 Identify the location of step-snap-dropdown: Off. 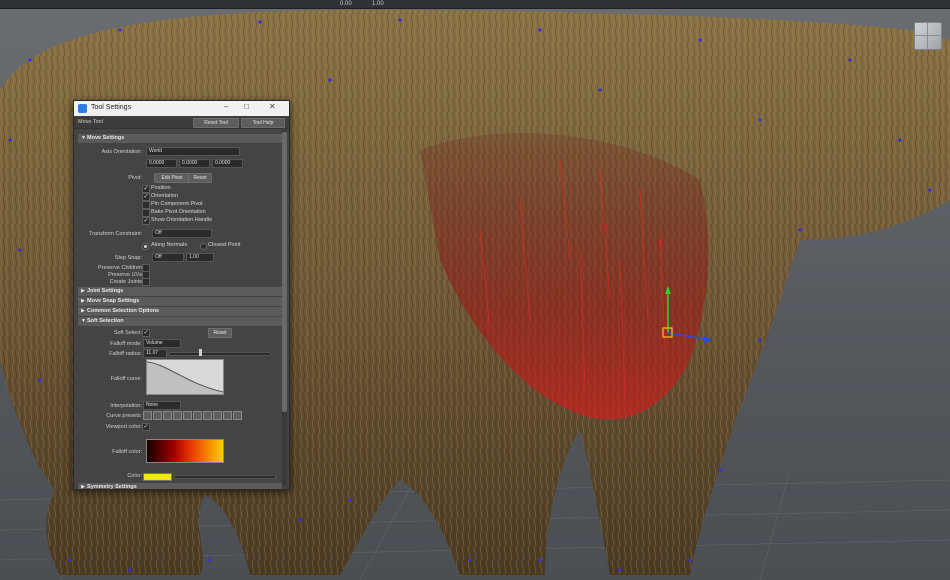
(168, 257).